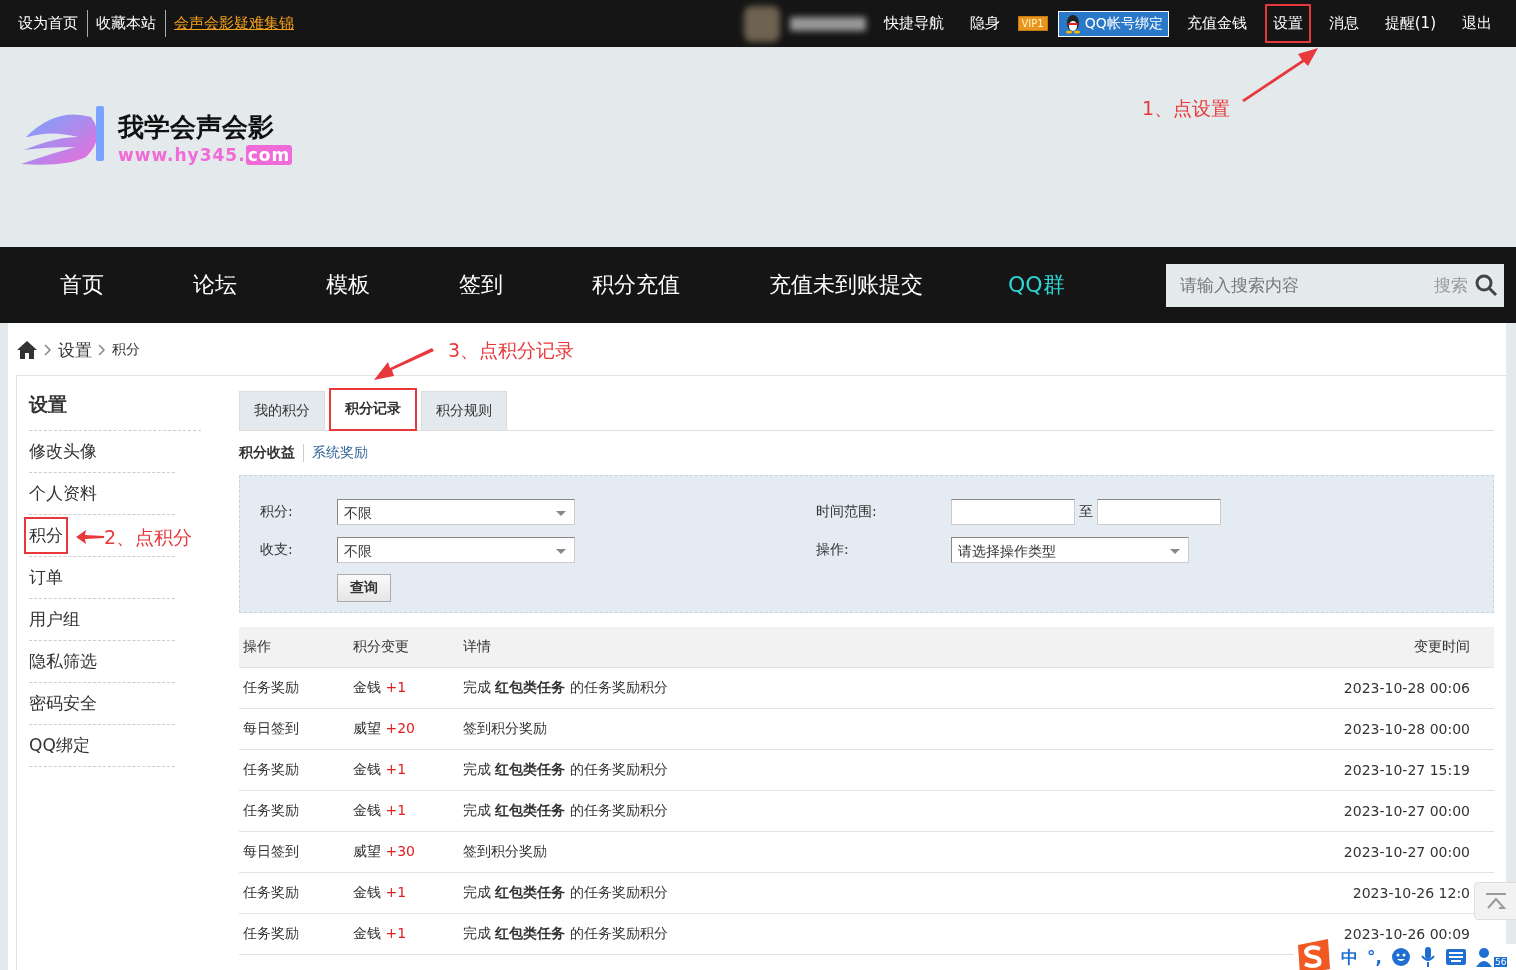 Image resolution: width=1516 pixels, height=970 pixels. I want to click on top-link: 快捷导航, so click(913, 23).